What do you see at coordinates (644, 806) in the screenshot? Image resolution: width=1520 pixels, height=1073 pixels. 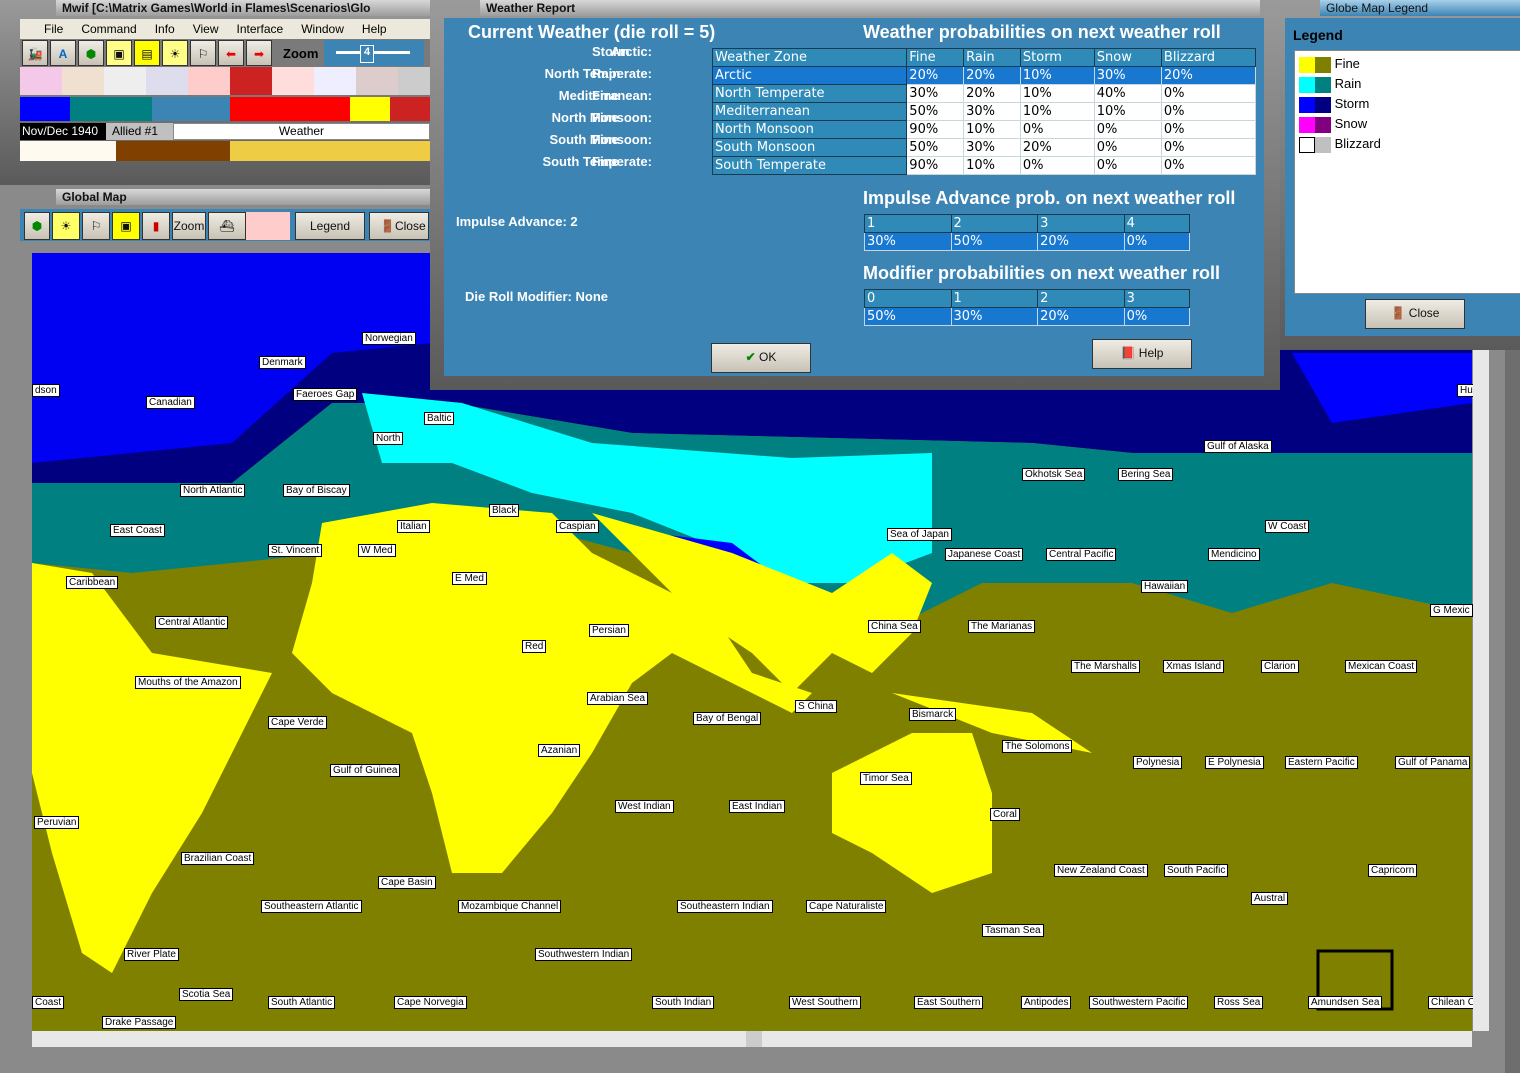 I see `sea-zone-label: West Indian` at bounding box center [644, 806].